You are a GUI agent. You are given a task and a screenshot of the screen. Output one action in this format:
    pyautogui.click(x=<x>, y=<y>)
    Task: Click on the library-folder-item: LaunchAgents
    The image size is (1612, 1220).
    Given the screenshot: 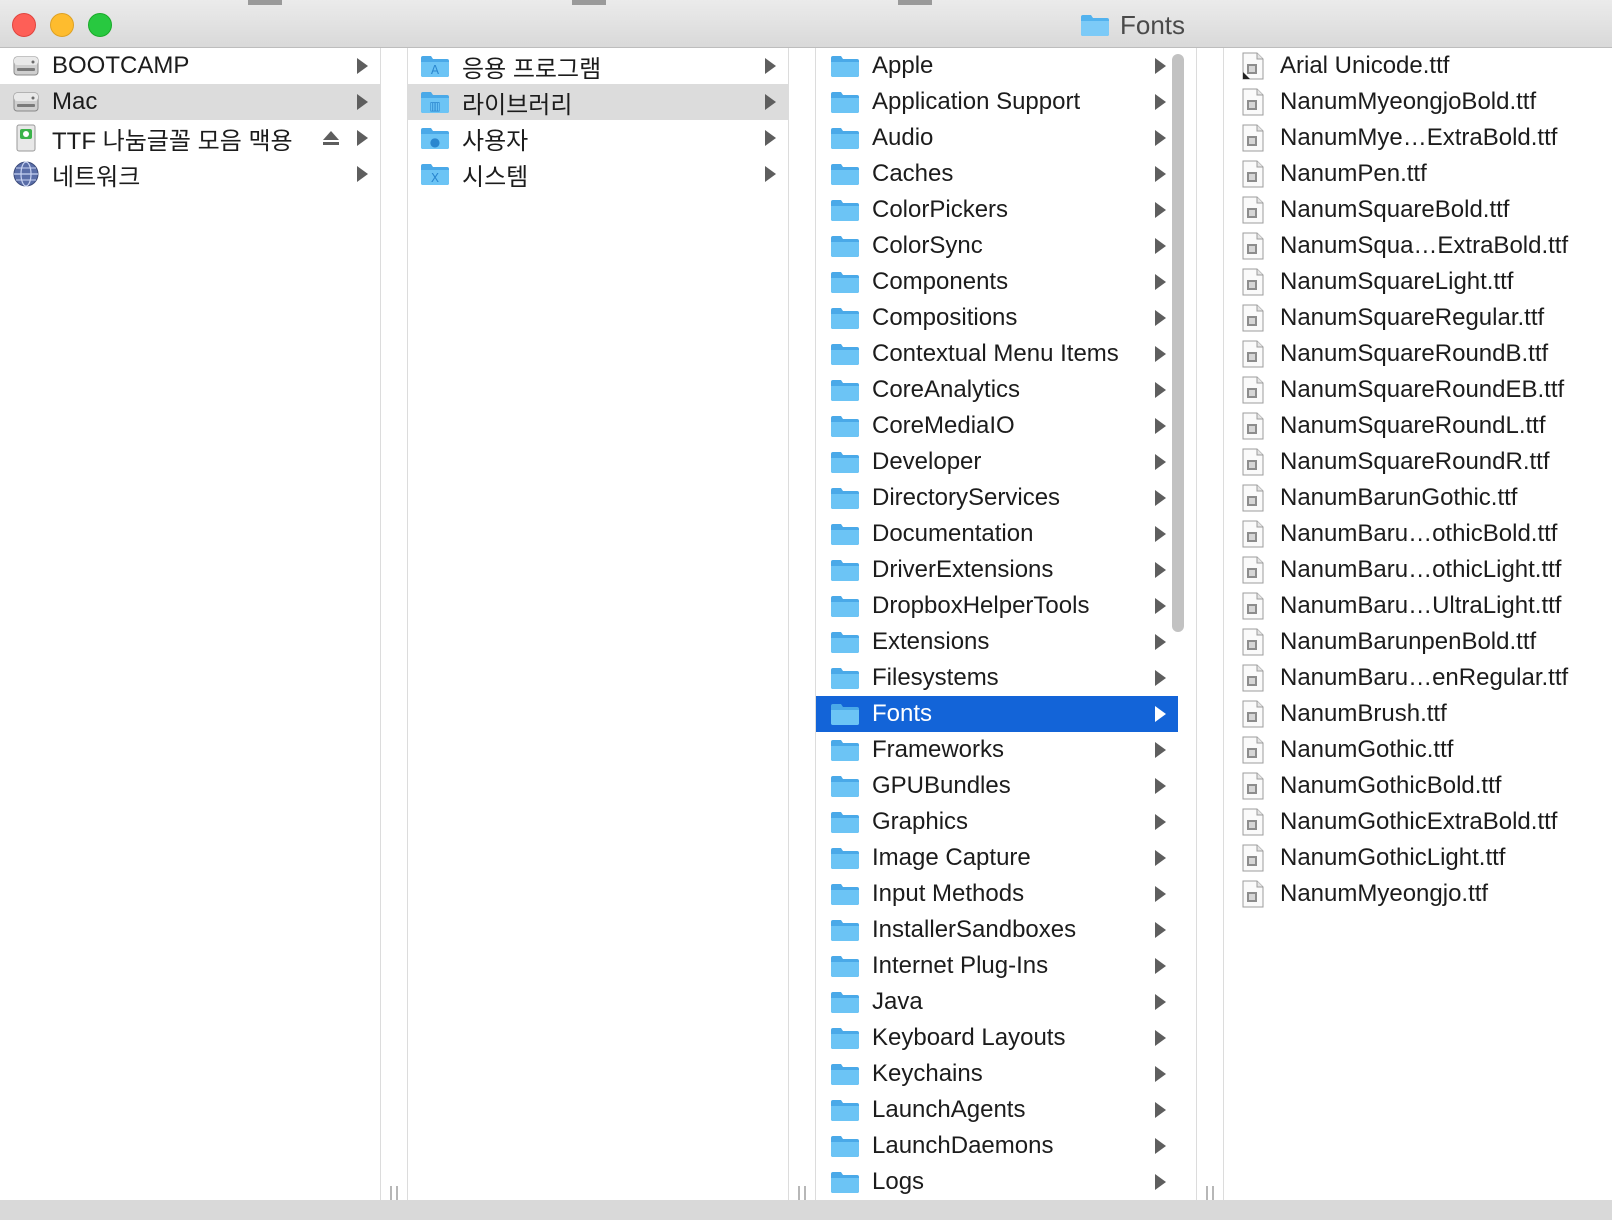 What is the action you would take?
    pyautogui.click(x=1006, y=1110)
    